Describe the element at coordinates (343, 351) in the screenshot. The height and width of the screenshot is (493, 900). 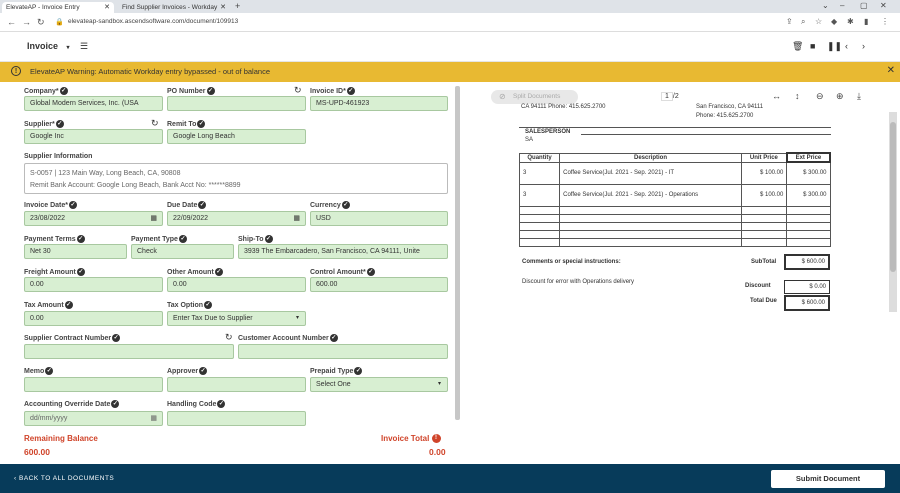
I see `customer-account-number-field` at that location.